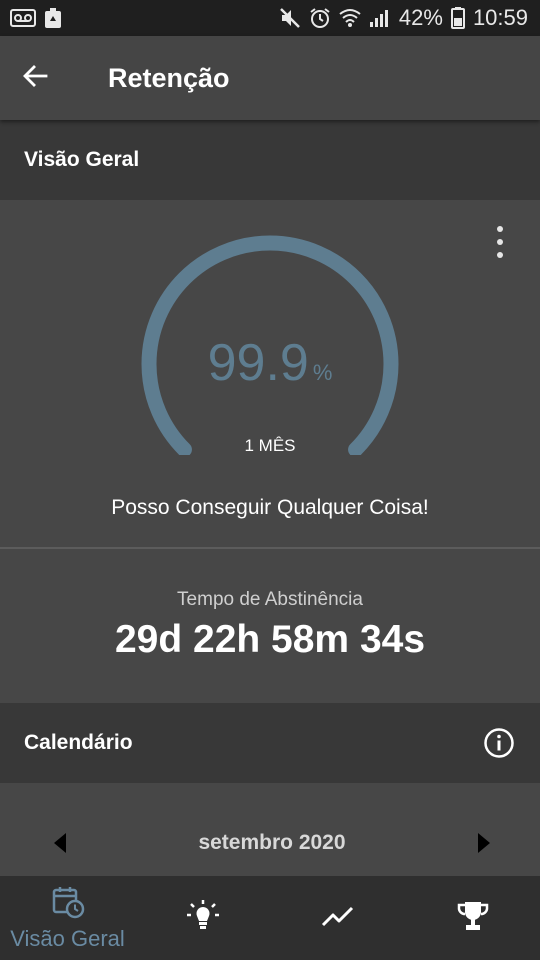 The width and height of the screenshot is (540, 960). I want to click on calendar-clock-icon, so click(68, 904).